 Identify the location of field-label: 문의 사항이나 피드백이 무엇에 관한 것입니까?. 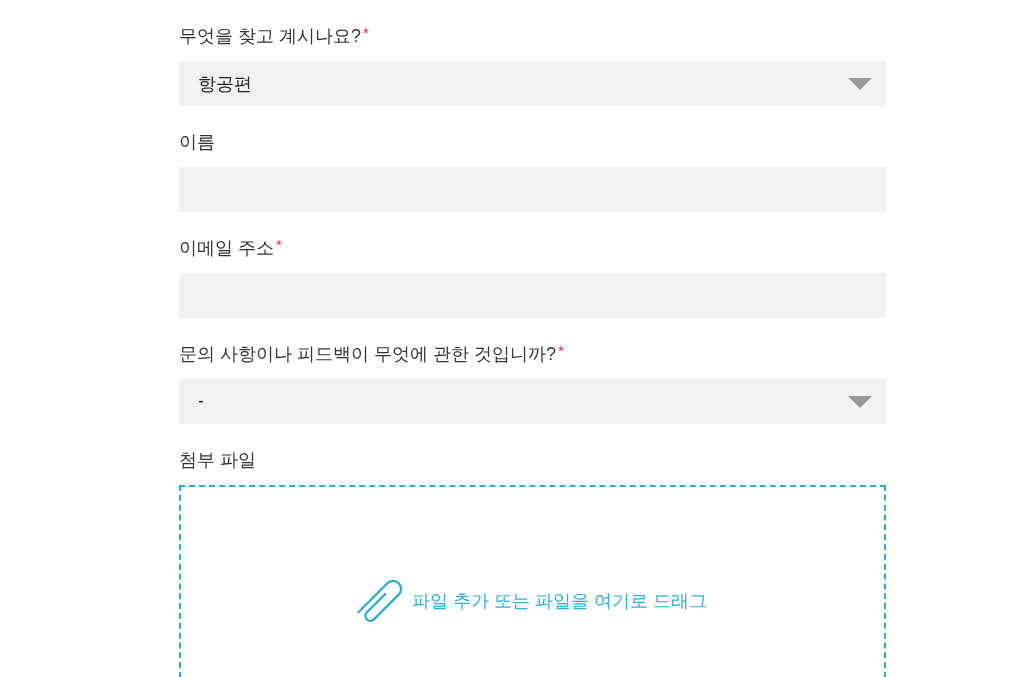
(367, 354).